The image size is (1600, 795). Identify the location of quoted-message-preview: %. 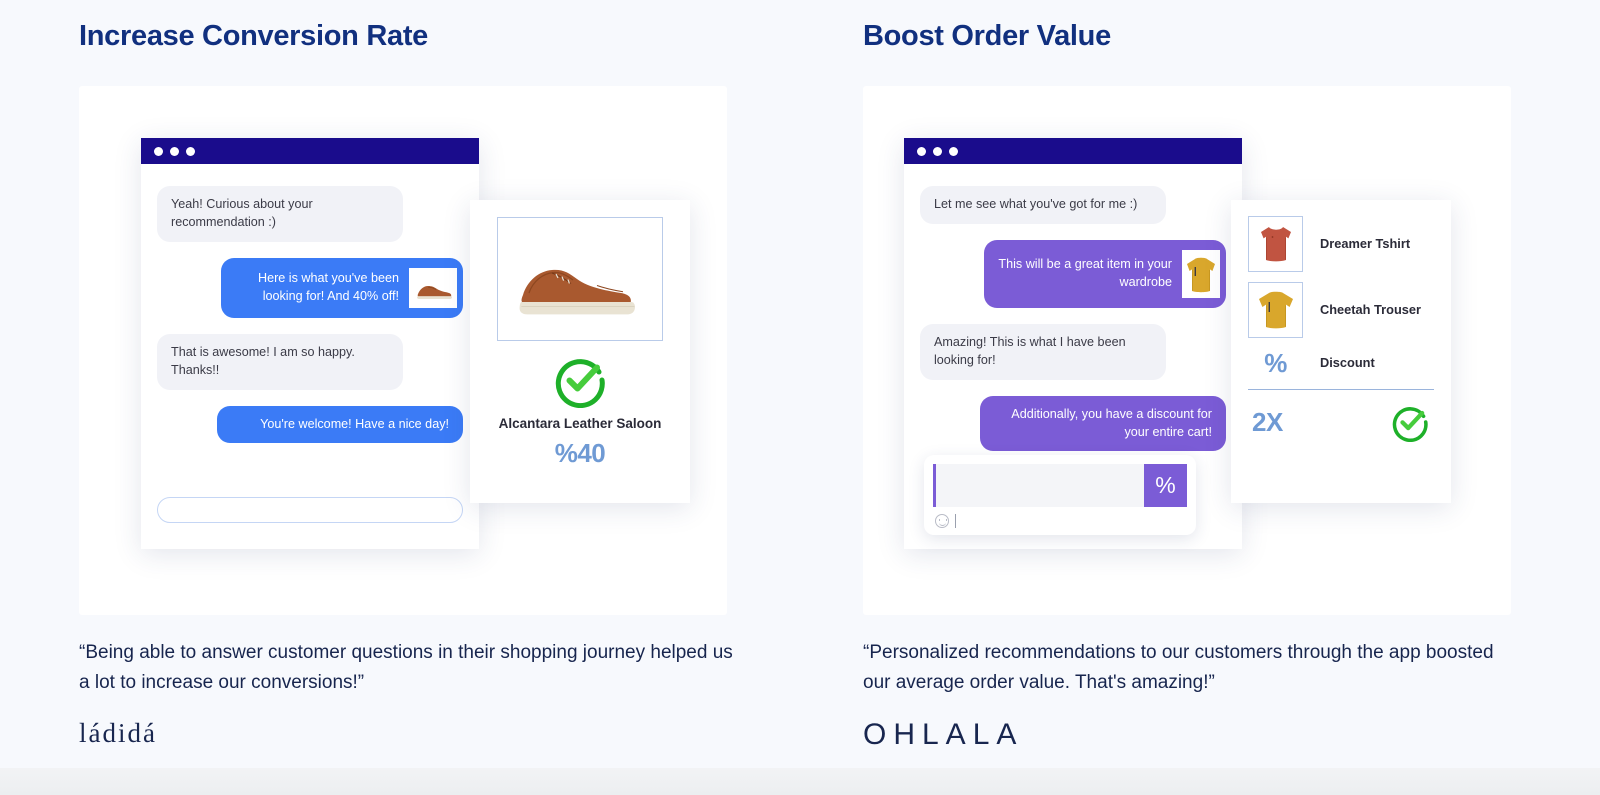
(1060, 485).